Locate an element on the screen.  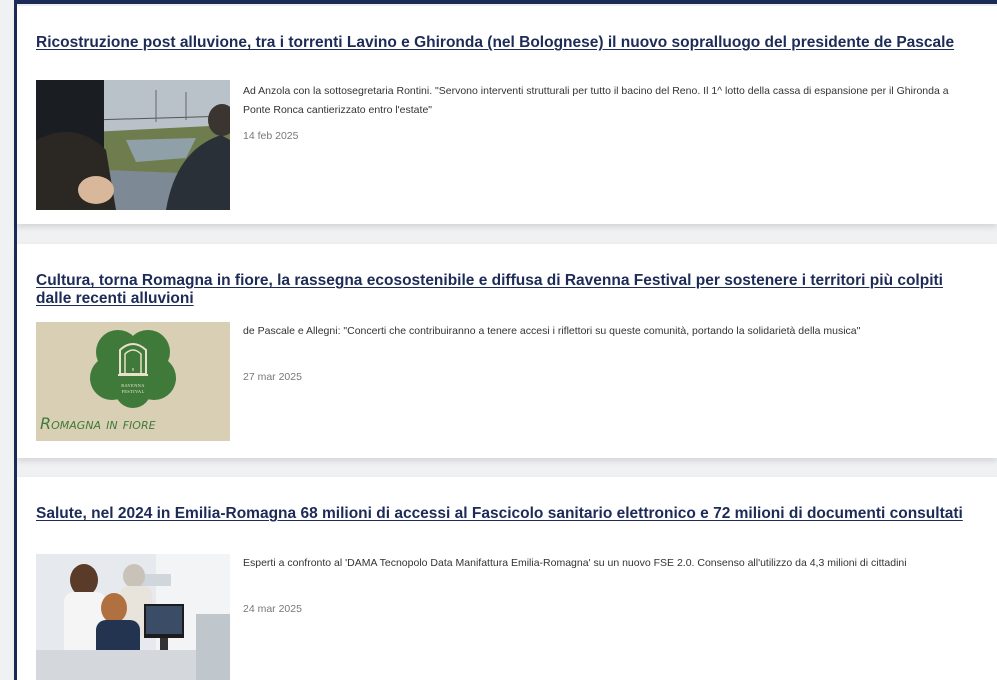
people-at-computer-photo is located at coordinates (133, 617).